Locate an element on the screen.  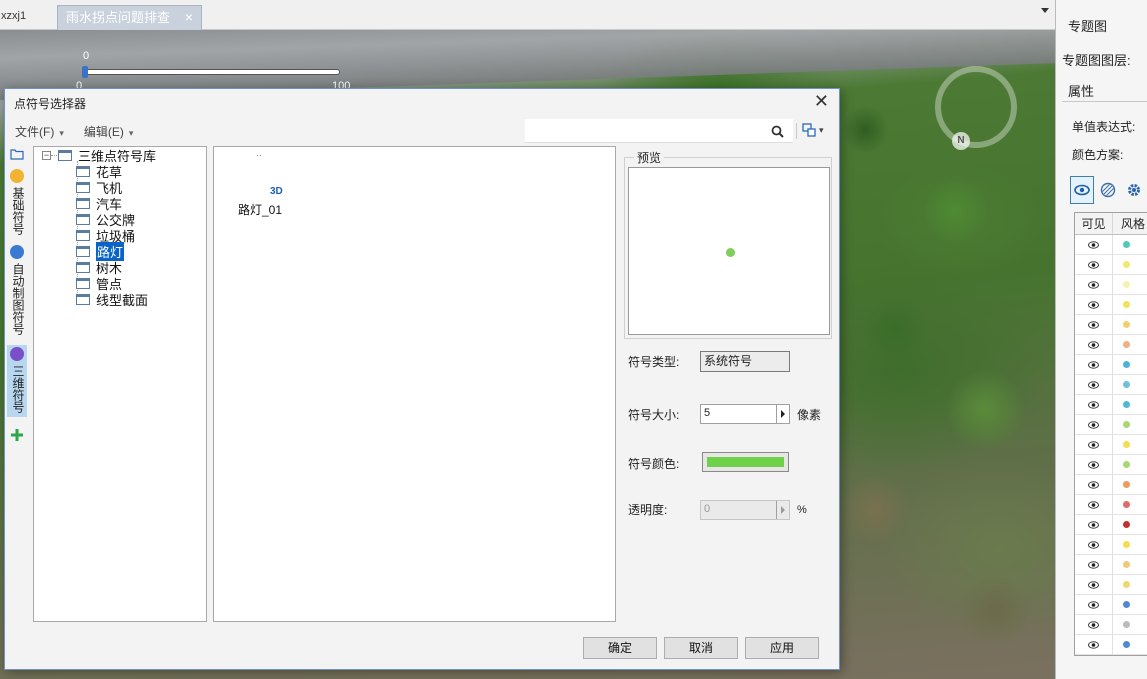
tab-list-dropdown-icon is located at coordinates (1045, 10).